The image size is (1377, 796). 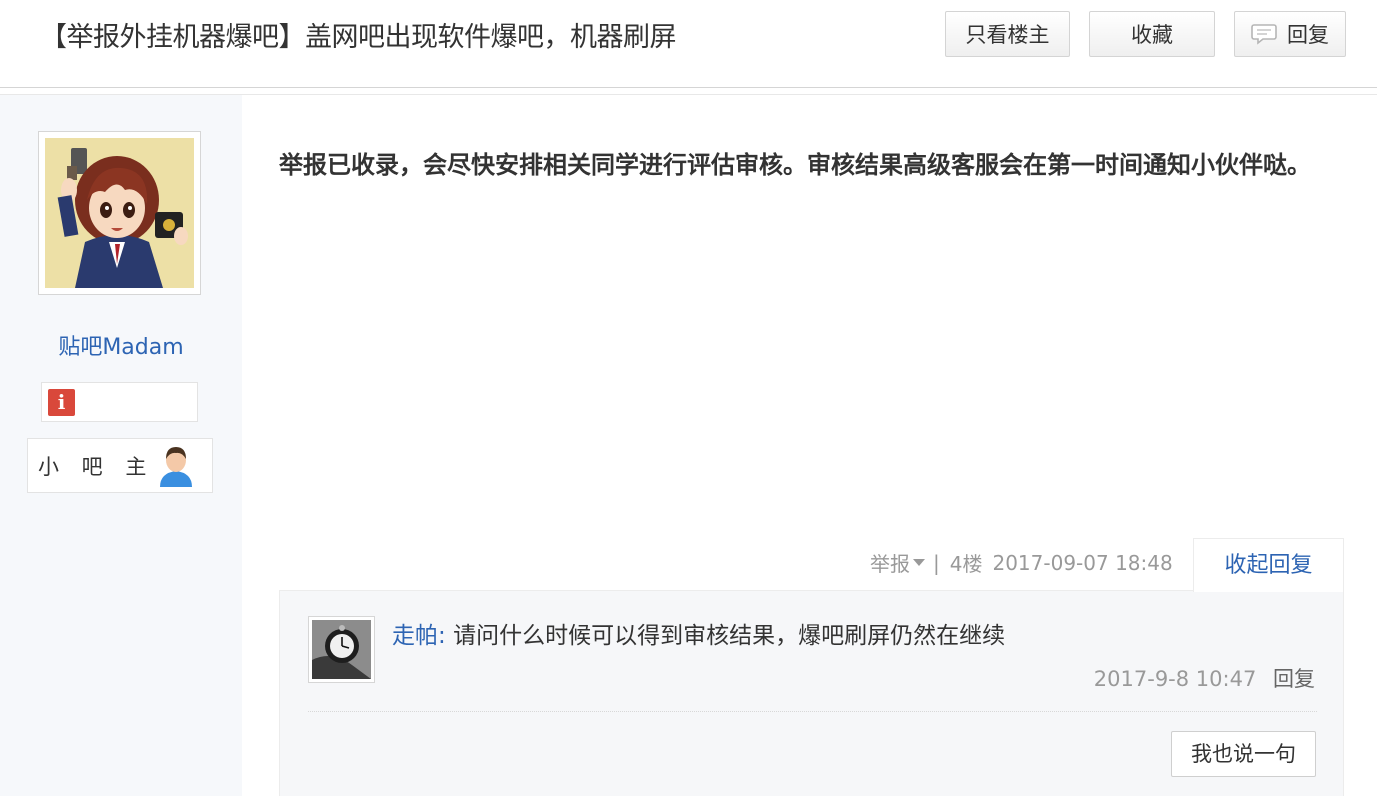 What do you see at coordinates (1294, 679) in the screenshot?
I see `sub-reply-reply-link: 回复` at bounding box center [1294, 679].